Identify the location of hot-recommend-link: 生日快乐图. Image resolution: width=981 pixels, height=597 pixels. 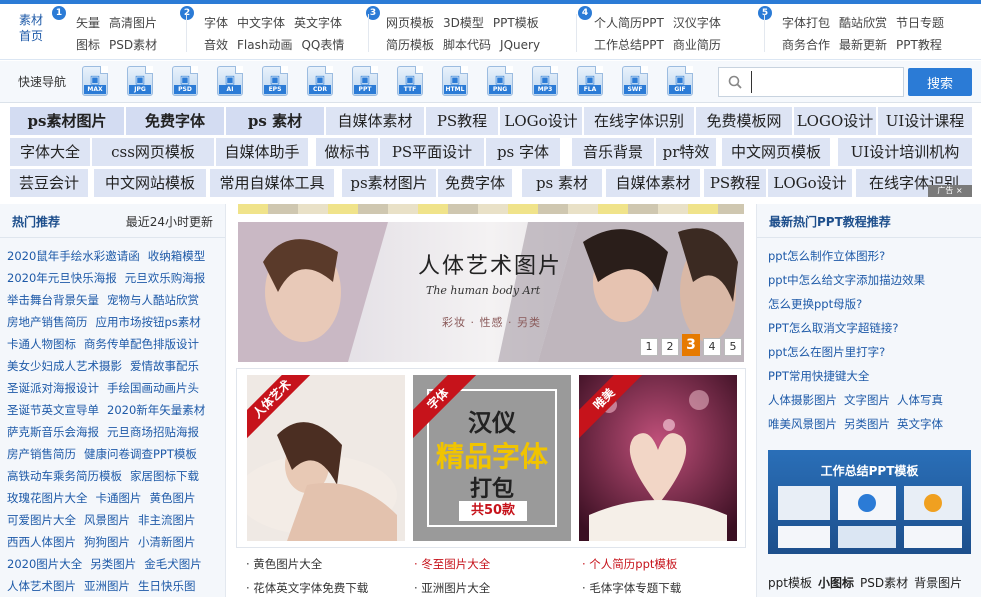
(167, 586).